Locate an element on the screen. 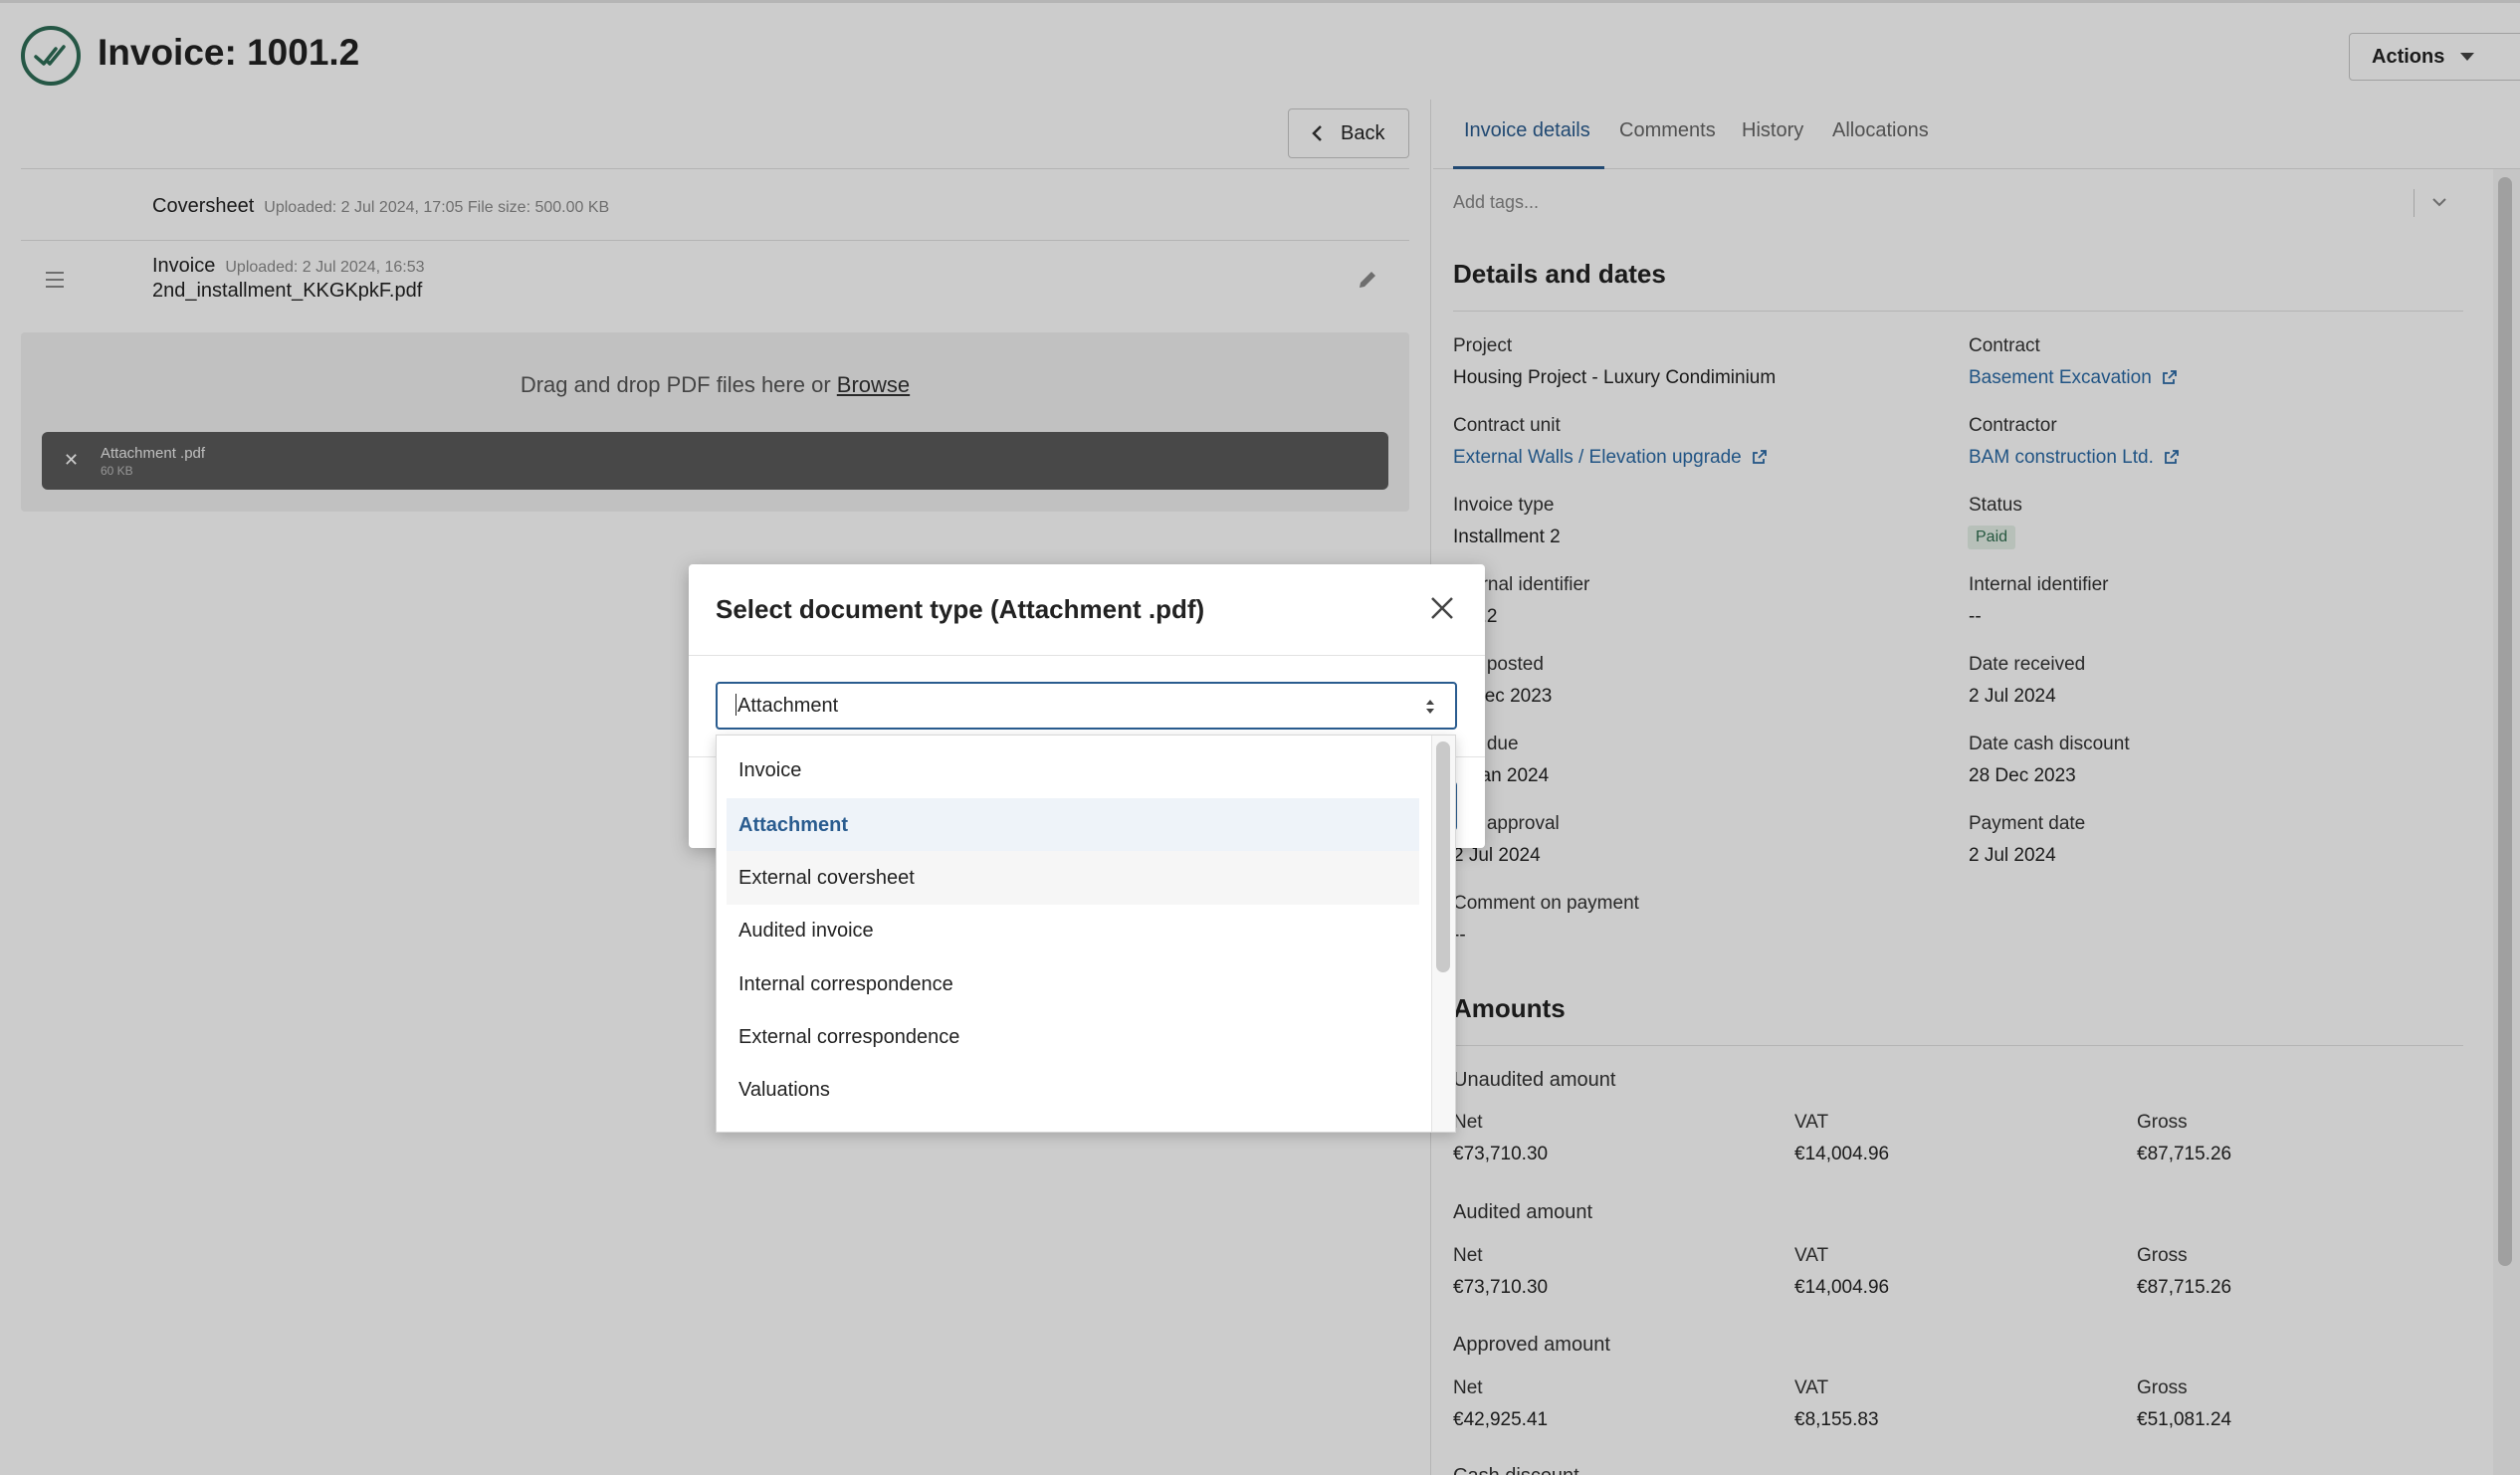  option-attachment: Attachment is located at coordinates (1073, 825).